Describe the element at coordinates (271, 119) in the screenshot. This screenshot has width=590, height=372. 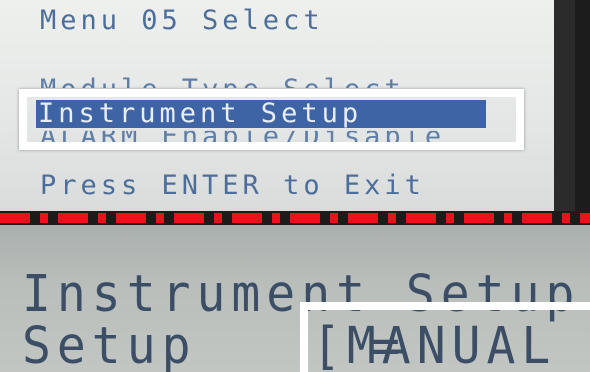
I see `selection-highlight-box` at that location.